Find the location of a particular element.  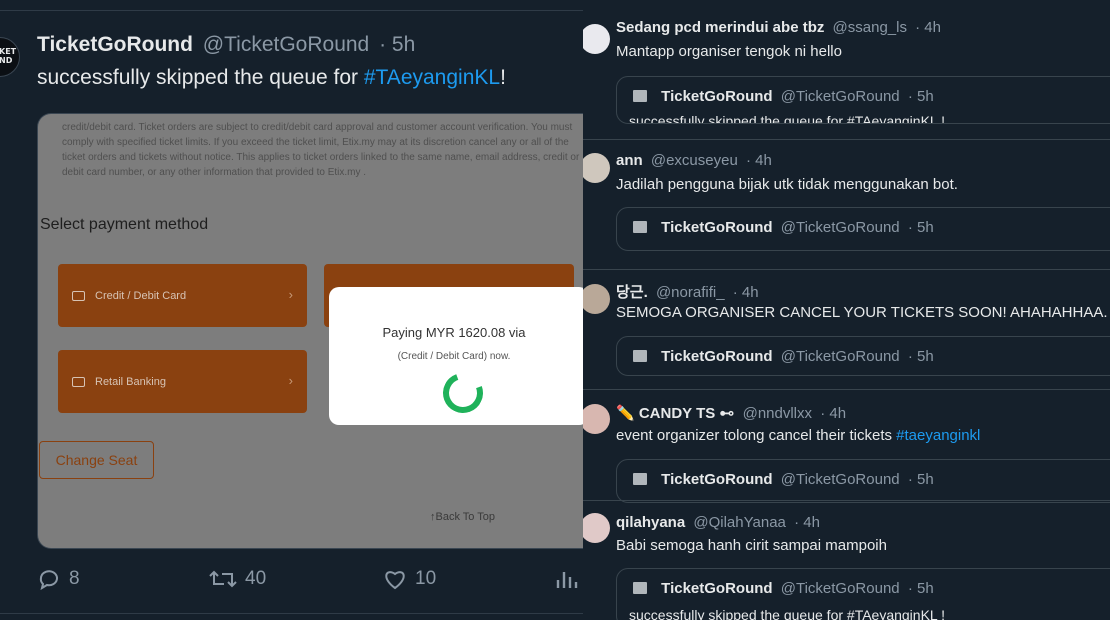

reply-text: Babi semoga hanh cirit sampai mampoih is located at coordinates (751, 545).